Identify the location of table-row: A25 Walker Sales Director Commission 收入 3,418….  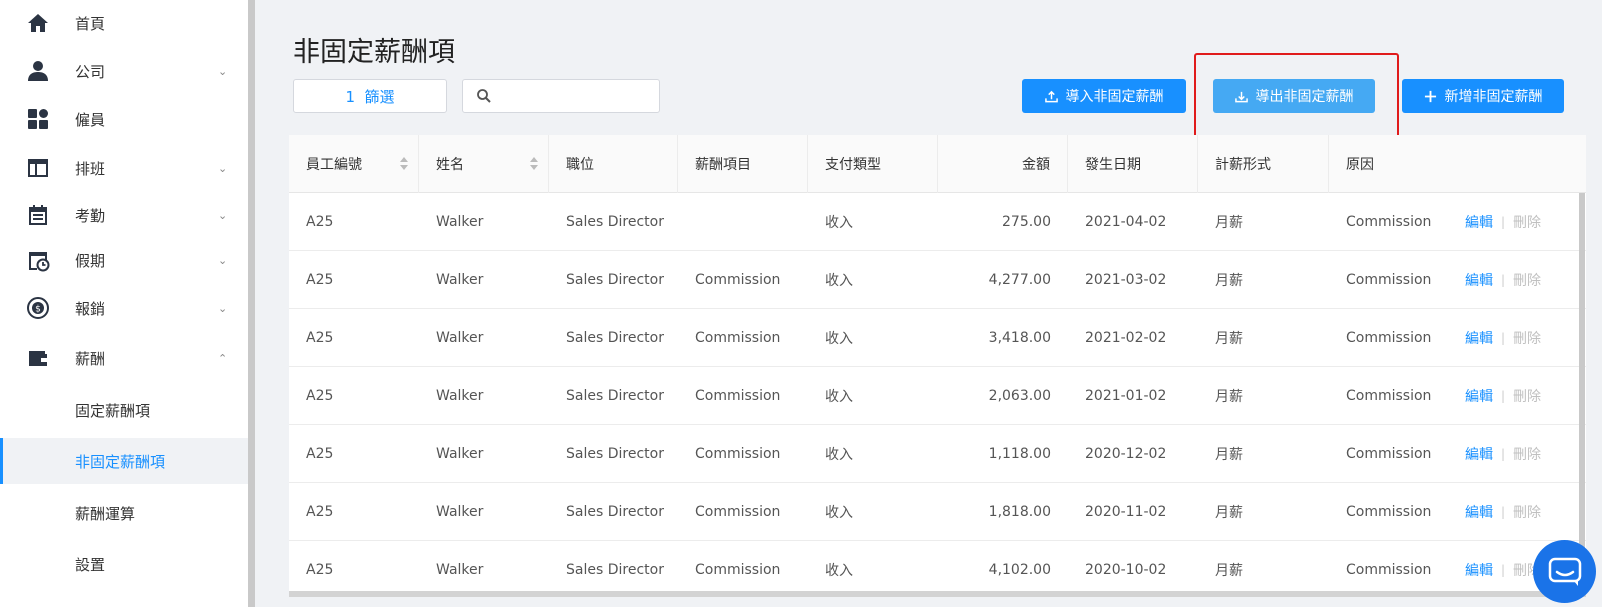
(937, 338).